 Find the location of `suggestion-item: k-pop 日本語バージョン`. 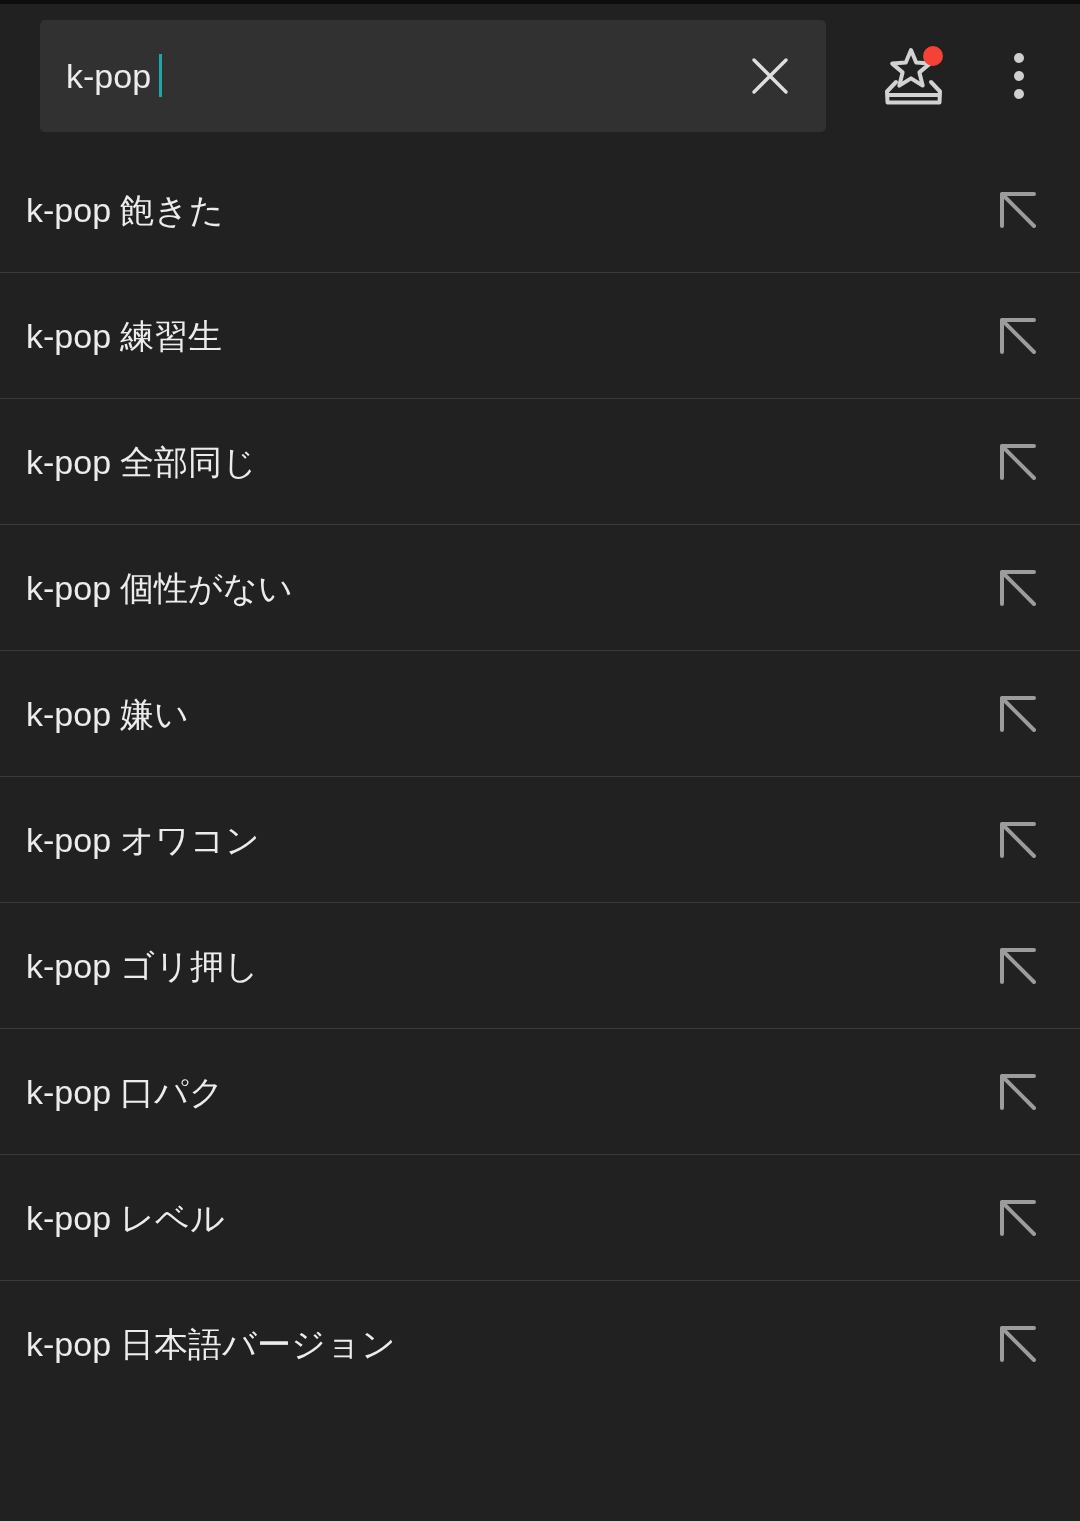

suggestion-item: k-pop 日本語バージョン is located at coordinates (540, 1344).